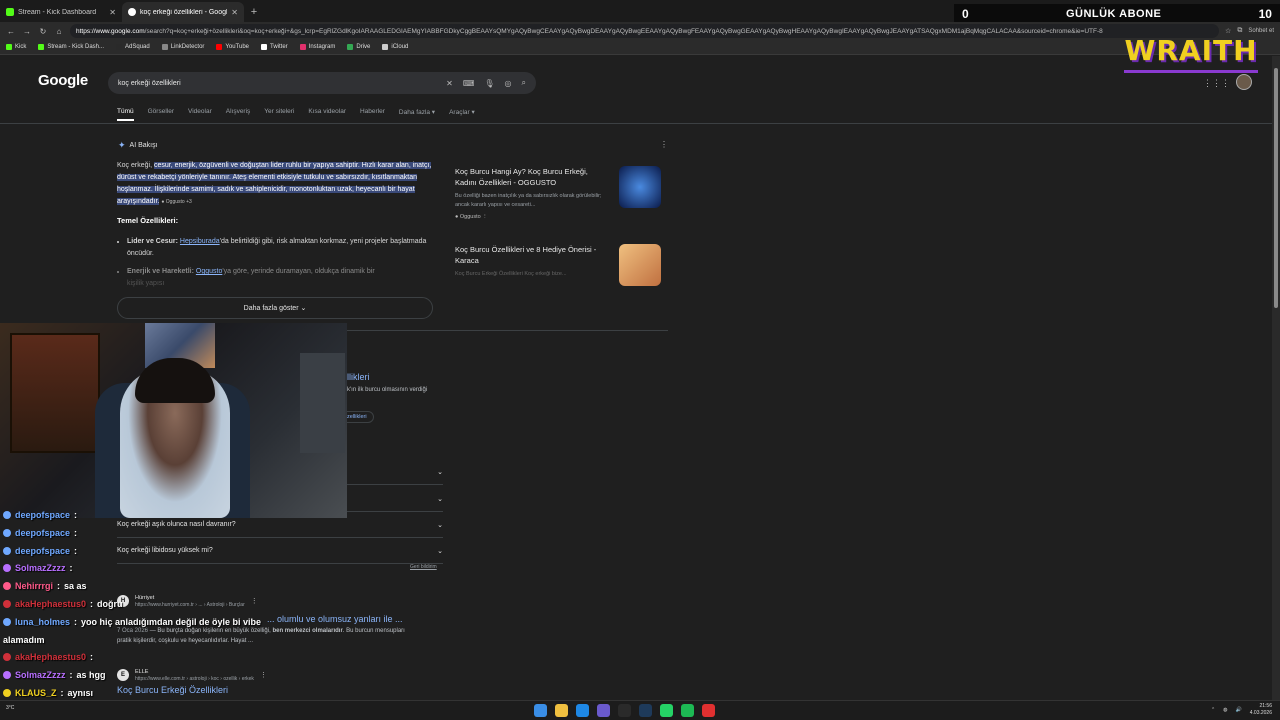 The image size is (1280, 720). I want to click on source-link: Hepsiburada, so click(200, 241).